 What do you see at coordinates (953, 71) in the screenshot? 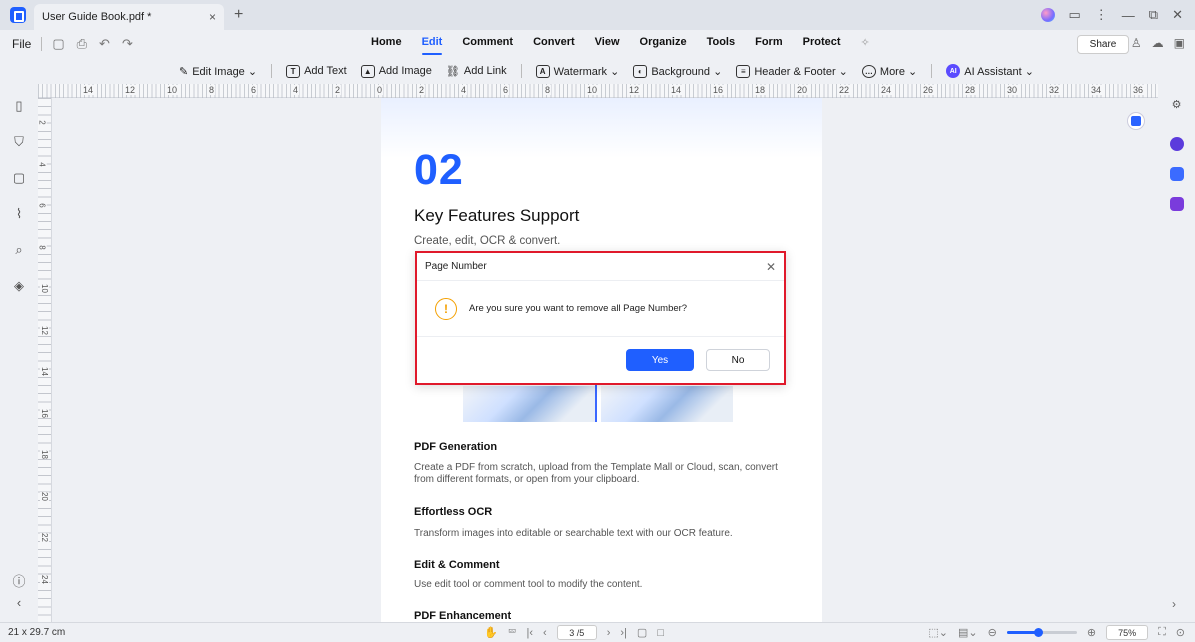
I see `ai-assistant-icon: AI` at bounding box center [953, 71].